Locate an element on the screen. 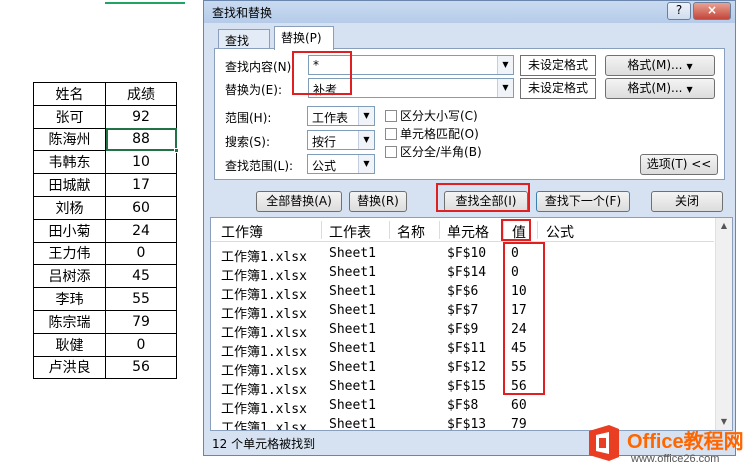 This screenshot has height=474, width=751. col-header-sheet: 工作表 is located at coordinates (350, 232).